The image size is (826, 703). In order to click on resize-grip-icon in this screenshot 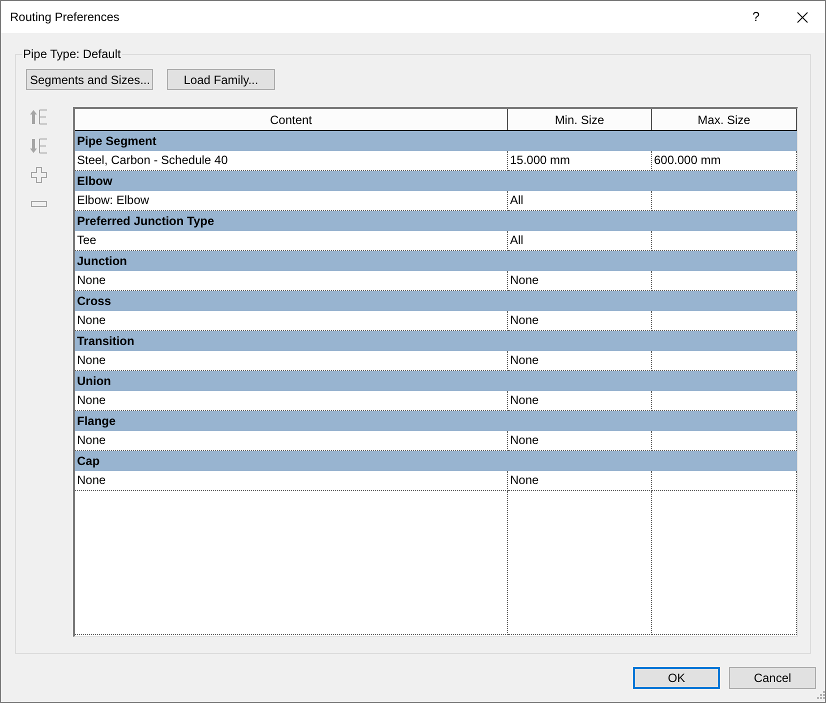, I will do `click(821, 695)`.